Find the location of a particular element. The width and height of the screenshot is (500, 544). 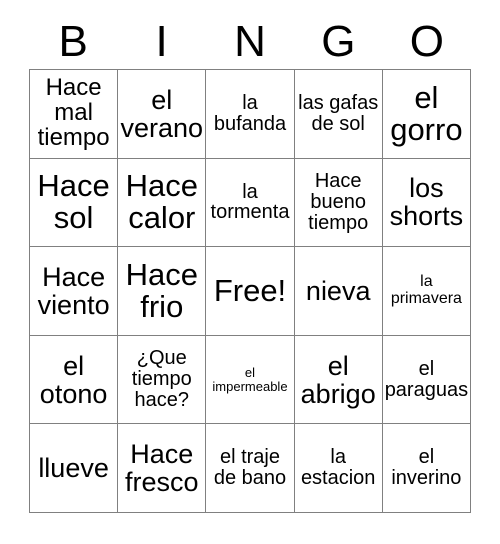

bingo-cell-label: llueve is located at coordinates (73, 468).